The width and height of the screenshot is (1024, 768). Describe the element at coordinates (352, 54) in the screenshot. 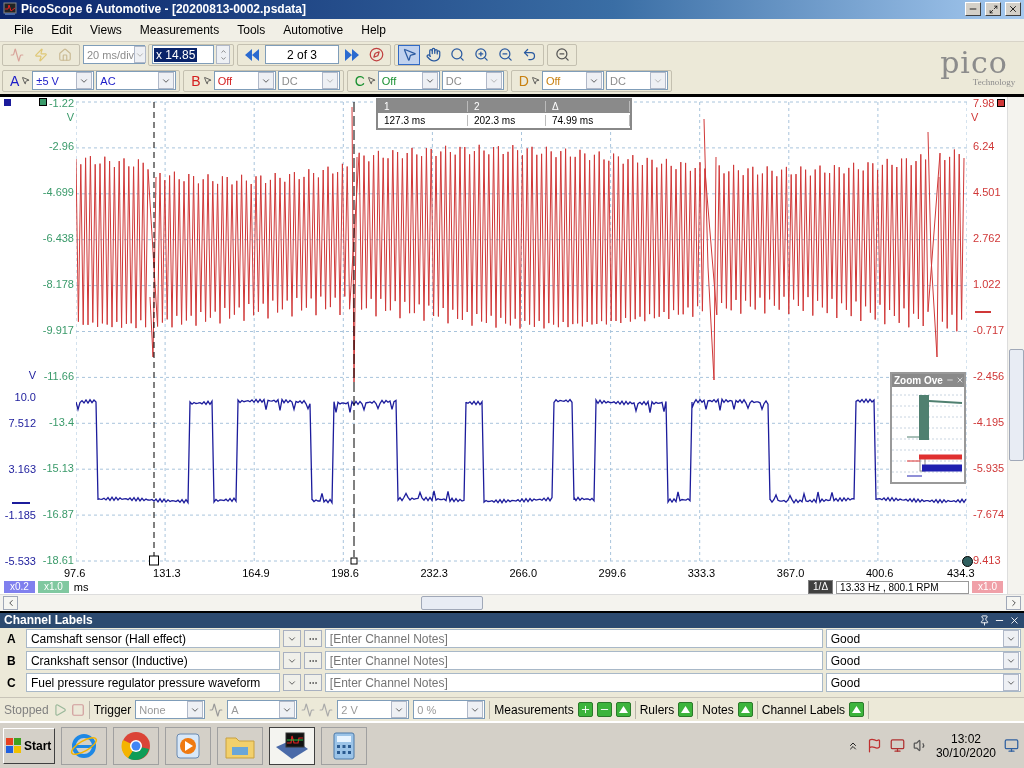

I see `fast-forward-icon` at that location.